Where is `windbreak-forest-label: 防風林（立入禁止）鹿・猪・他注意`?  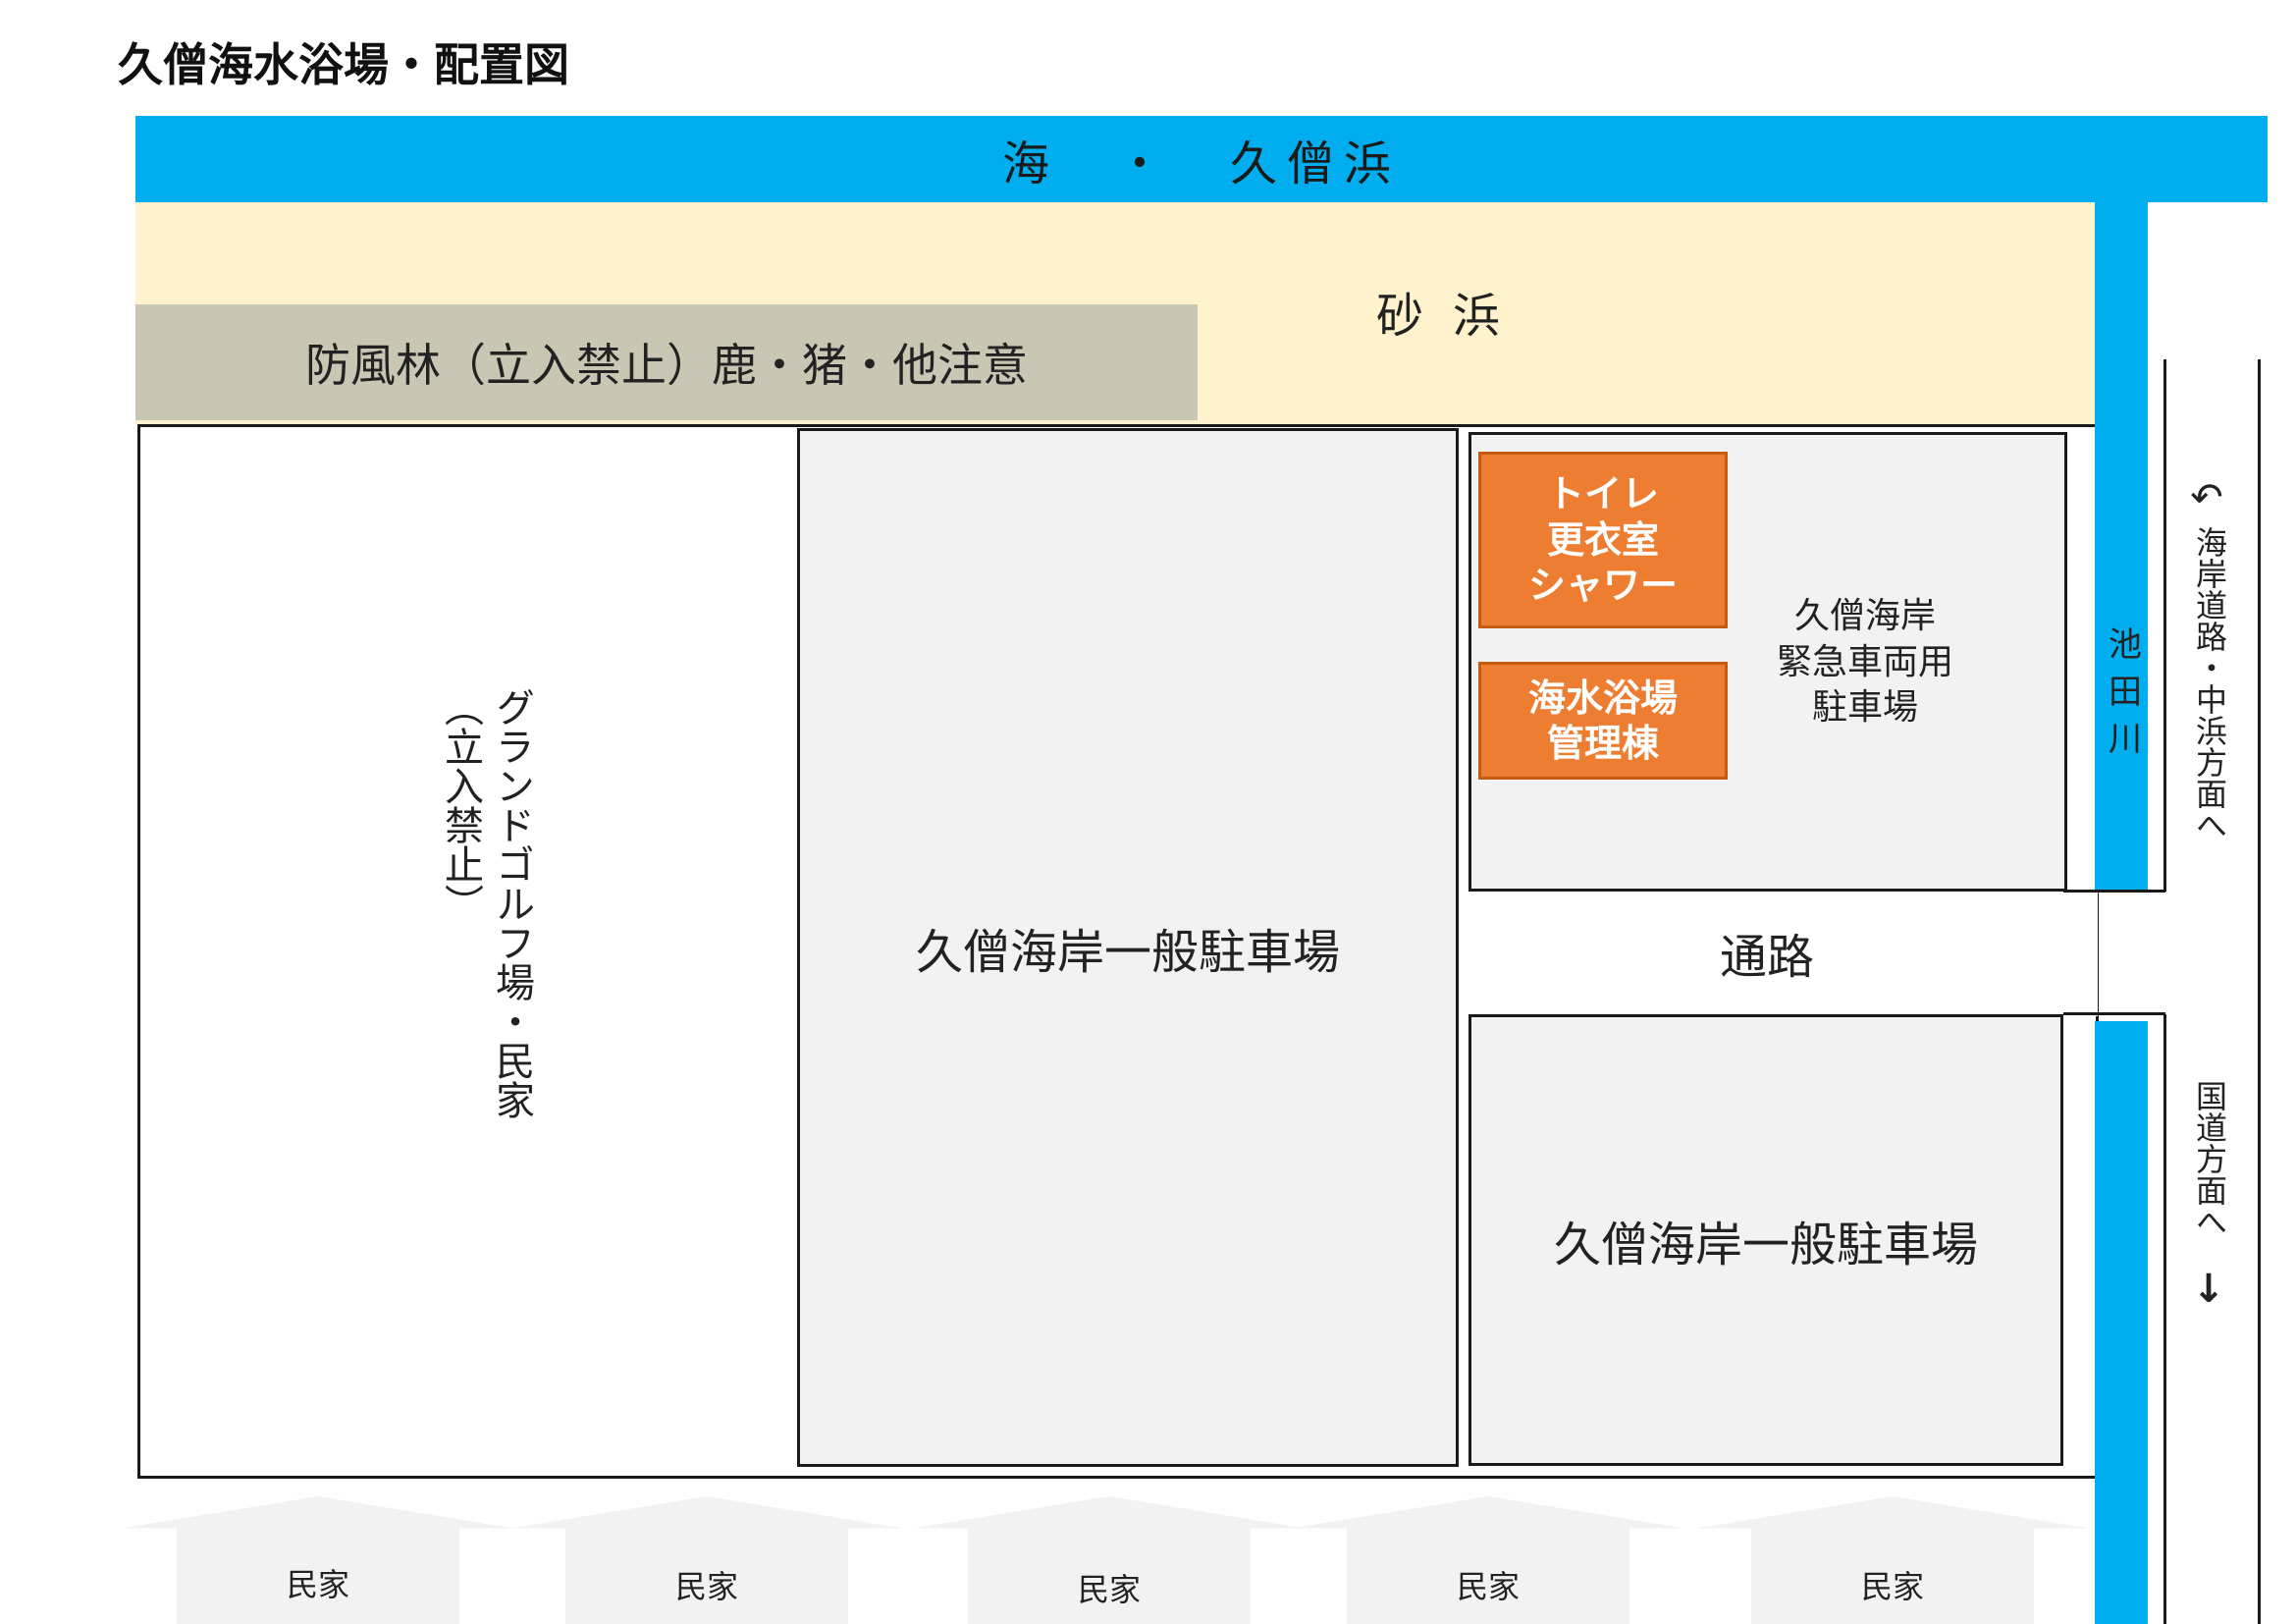
windbreak-forest-label: 防風林（立入禁止）鹿・猪・他注意 is located at coordinates (666, 365).